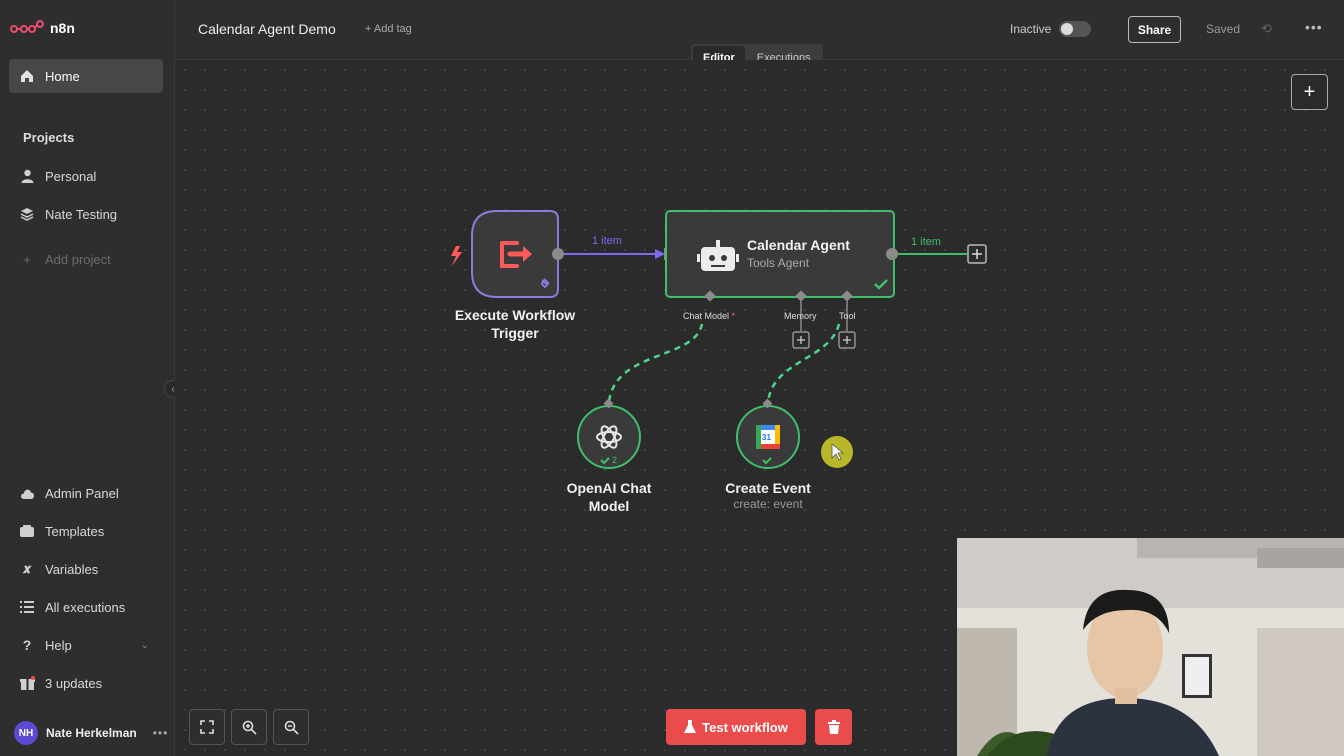 This screenshot has height=756, width=1344. What do you see at coordinates (62, 76) in the screenshot?
I see `sidebar-item-label: Home` at bounding box center [62, 76].